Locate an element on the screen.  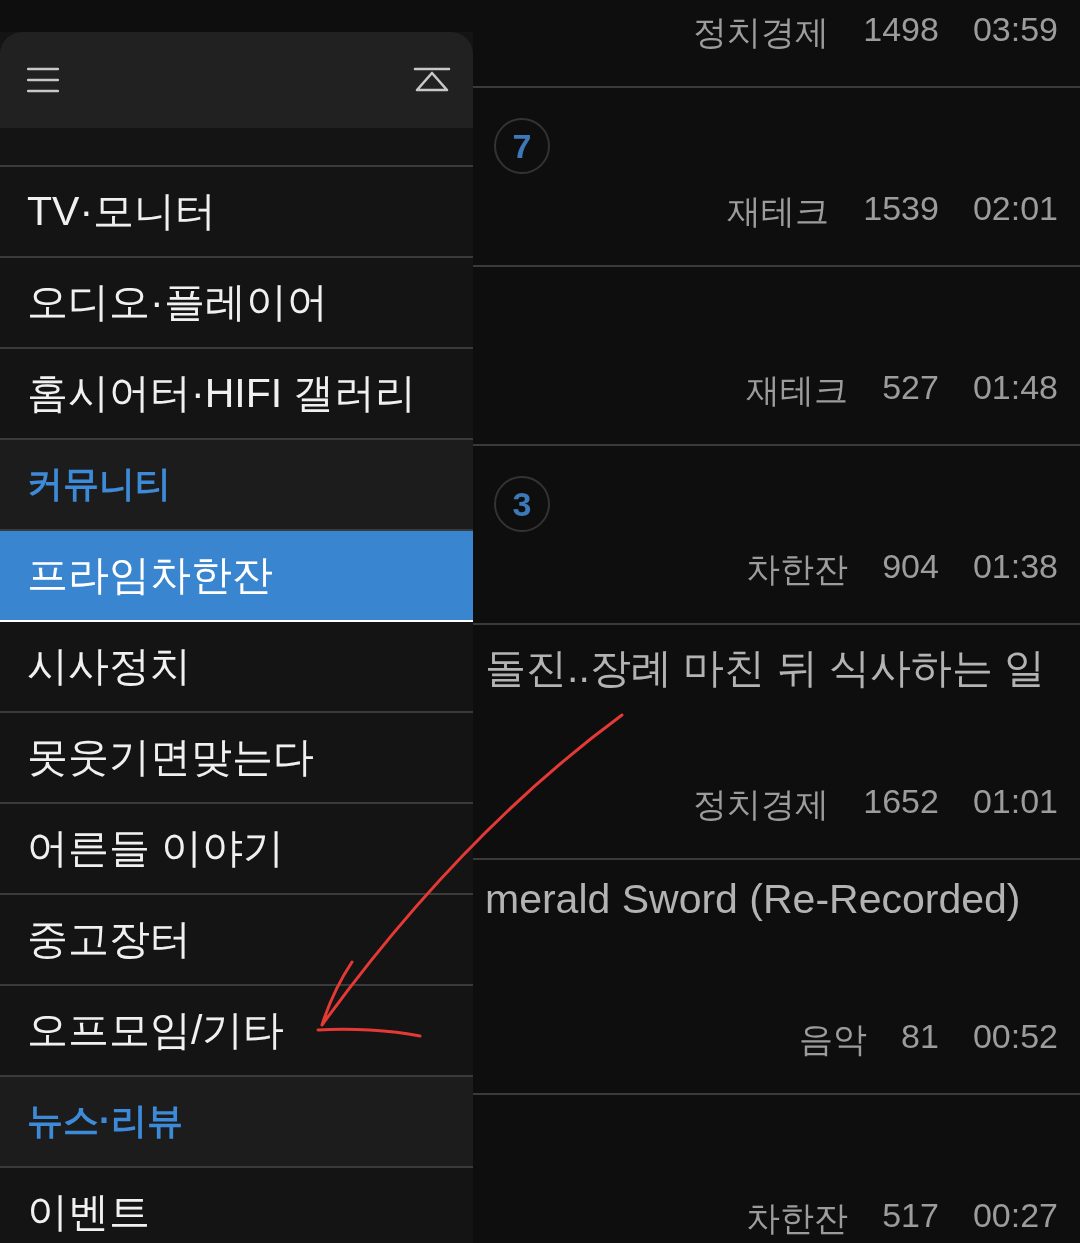
comment-count-badge: 7 is located at coordinates (522, 146).